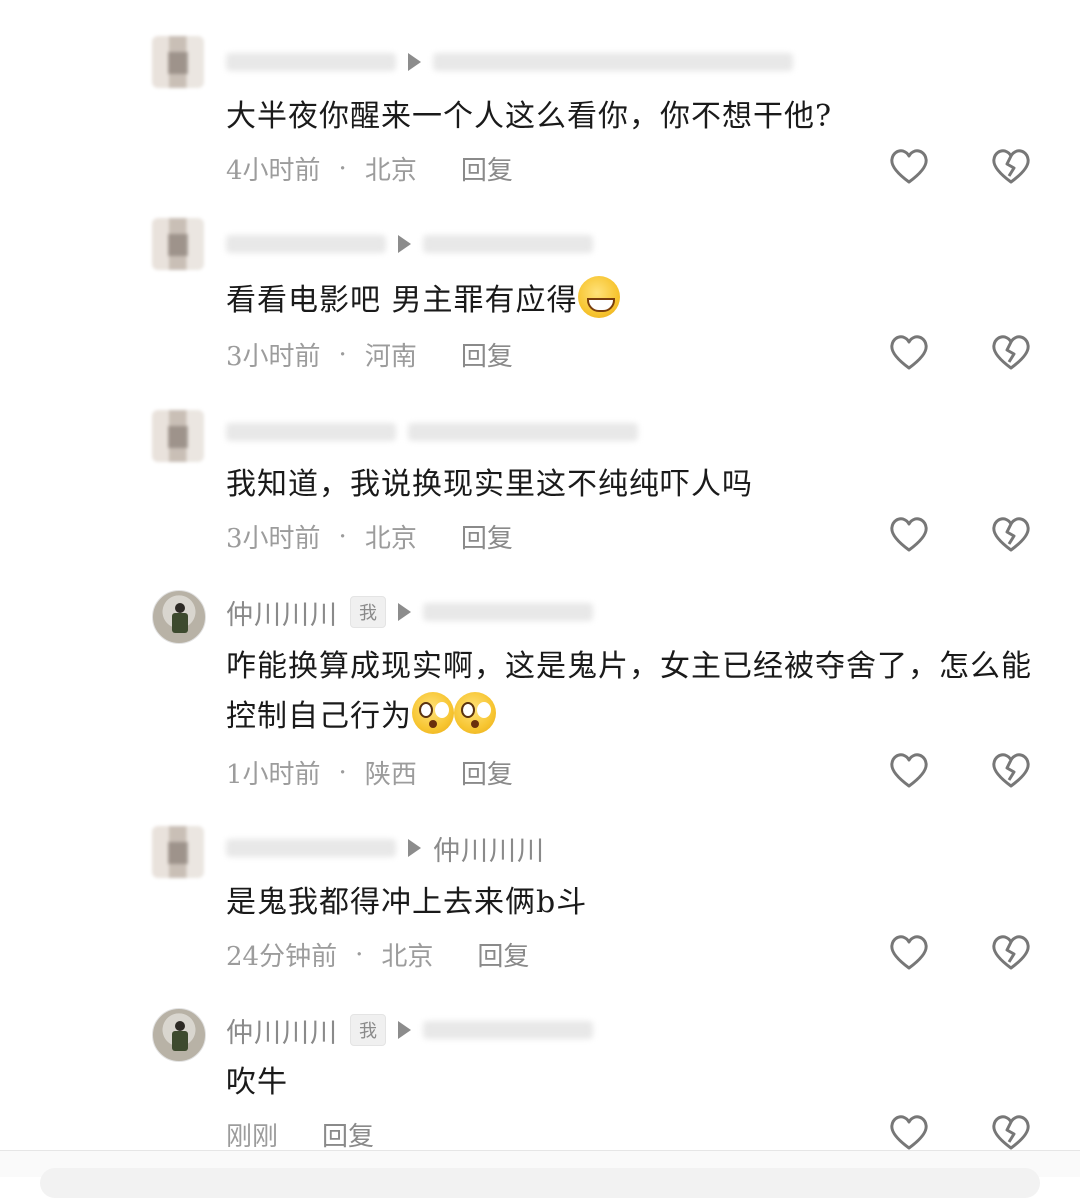  Describe the element at coordinates (390, 357) in the screenshot. I see `location: 河南` at that location.